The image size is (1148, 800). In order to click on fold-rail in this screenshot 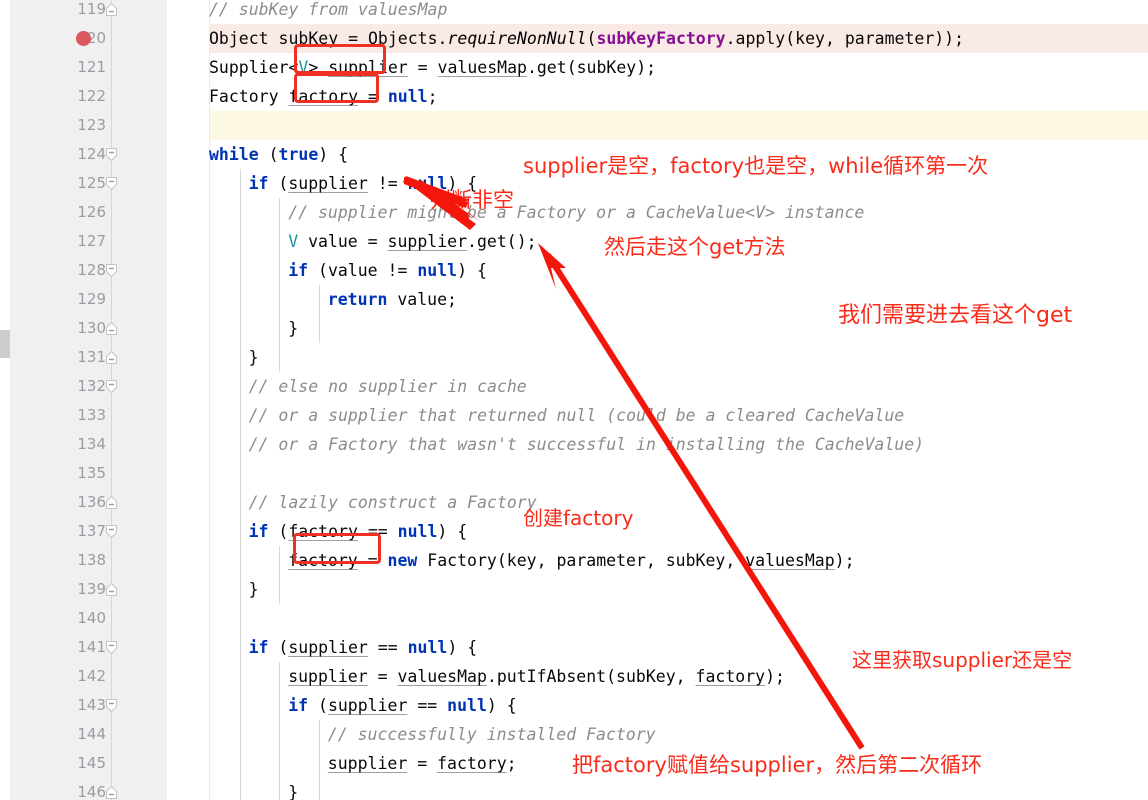, I will do `click(111, 400)`.